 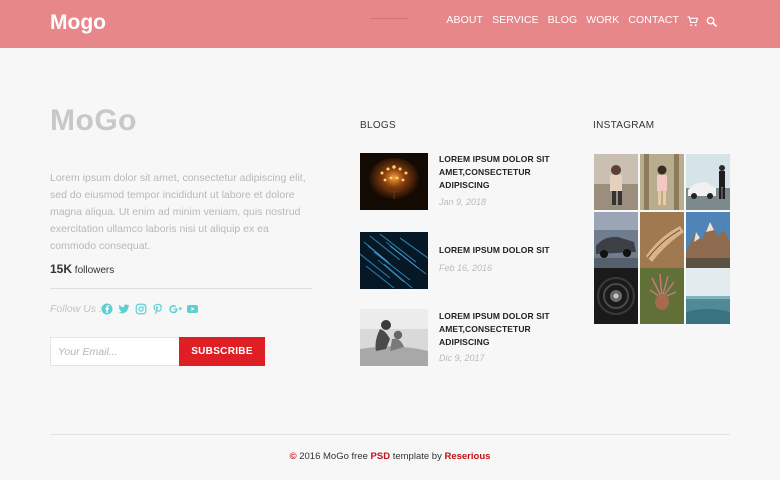 What do you see at coordinates (394, 260) in the screenshot?
I see `blog-image-streaks` at bounding box center [394, 260].